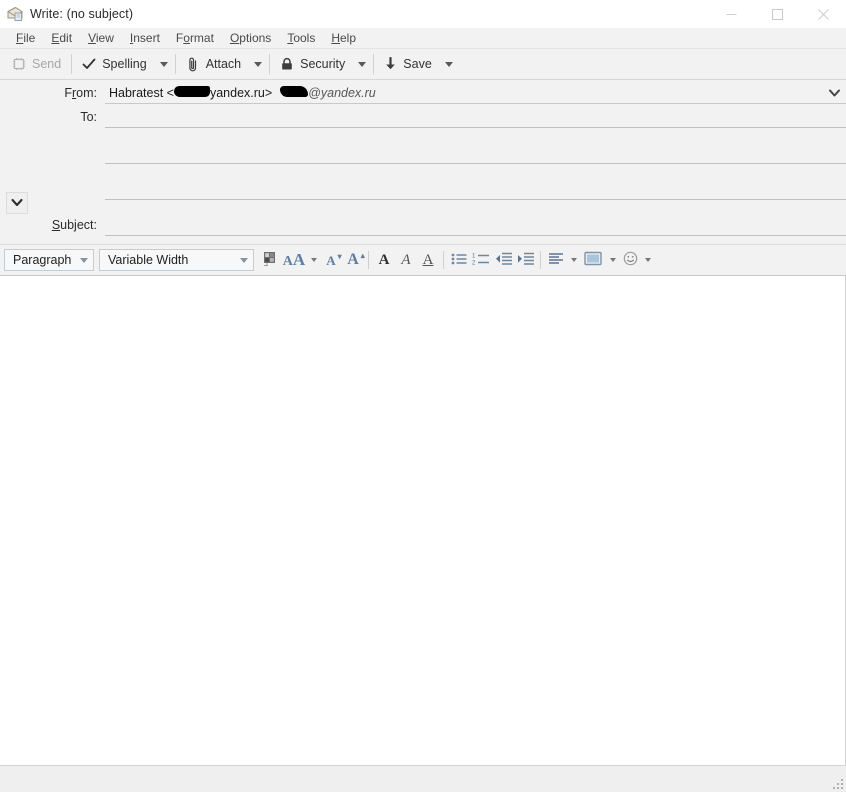 The height and width of the screenshot is (792, 846). I want to click on send-label: Send, so click(47, 64).